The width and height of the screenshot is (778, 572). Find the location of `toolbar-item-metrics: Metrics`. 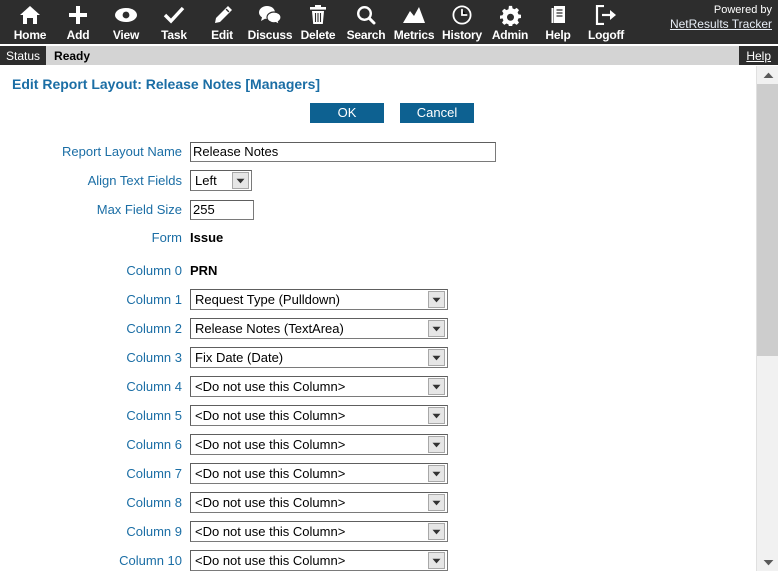

toolbar-item-metrics: Metrics is located at coordinates (414, 22).